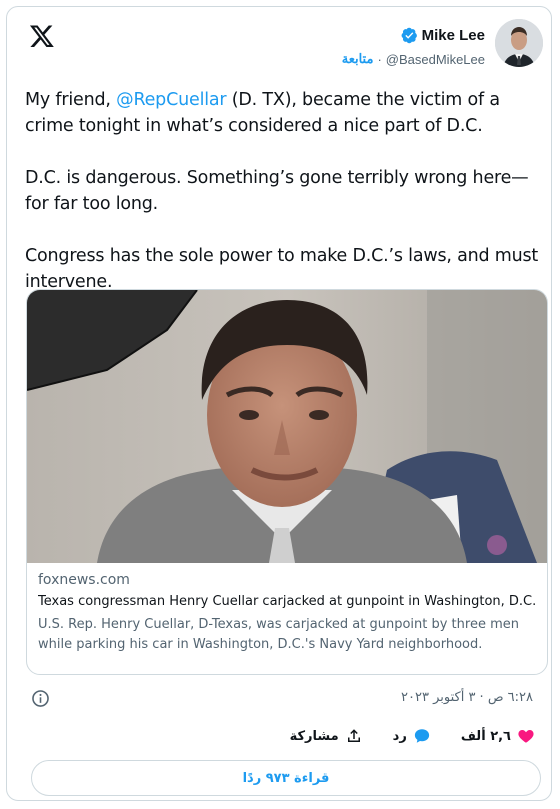 Image resolution: width=560 pixels, height=809 pixels. Describe the element at coordinates (435, 59) in the screenshot. I see `author-handle: @BasedMikeLee` at that location.